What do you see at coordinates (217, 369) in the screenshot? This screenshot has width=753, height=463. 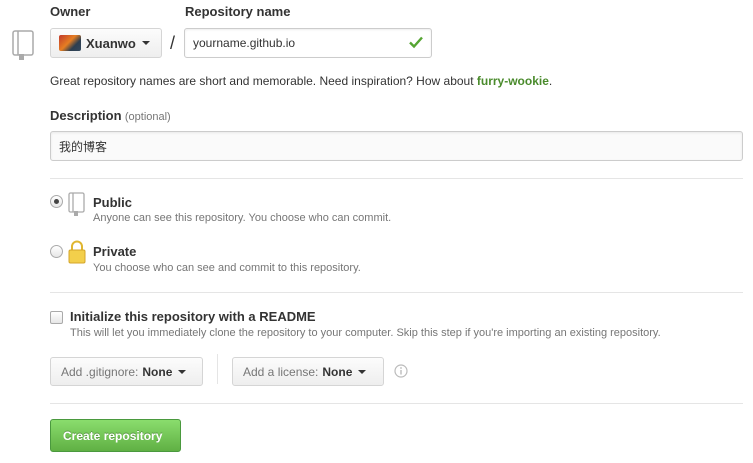 I see `vertical-divider` at bounding box center [217, 369].